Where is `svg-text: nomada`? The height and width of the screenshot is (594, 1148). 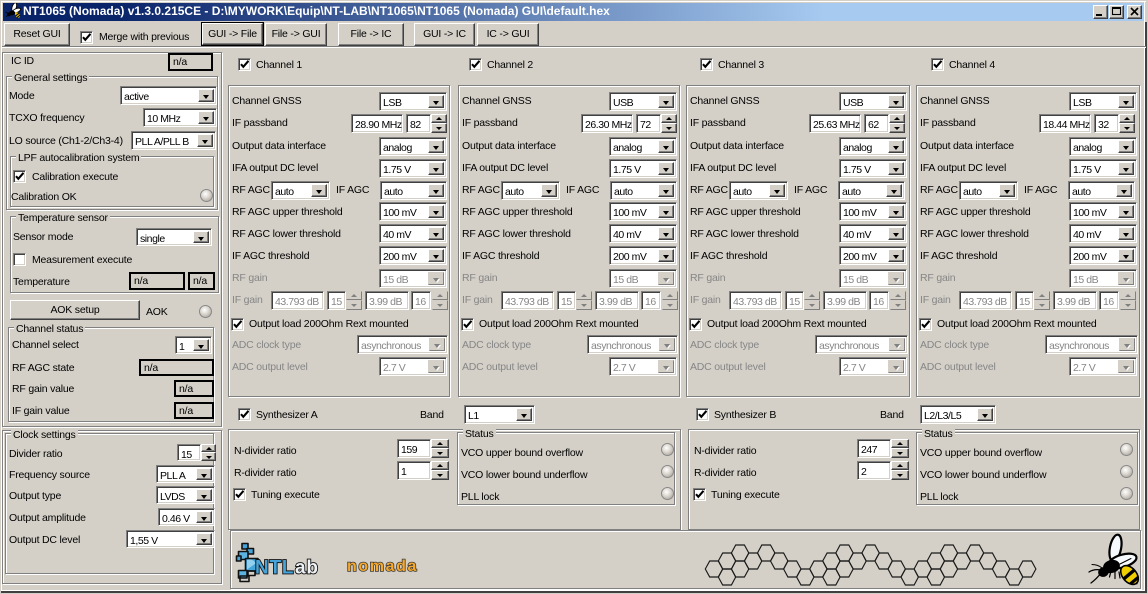
svg-text: nomada is located at coordinates (382, 566).